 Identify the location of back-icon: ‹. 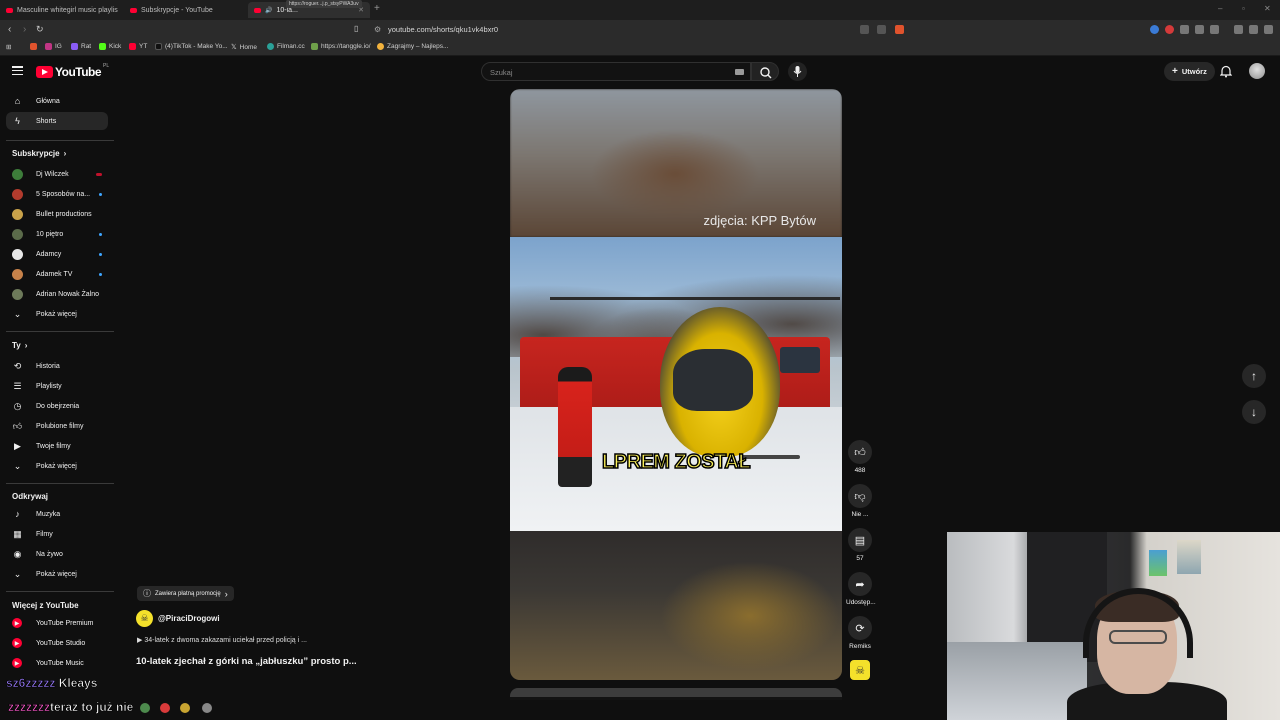
(9, 29).